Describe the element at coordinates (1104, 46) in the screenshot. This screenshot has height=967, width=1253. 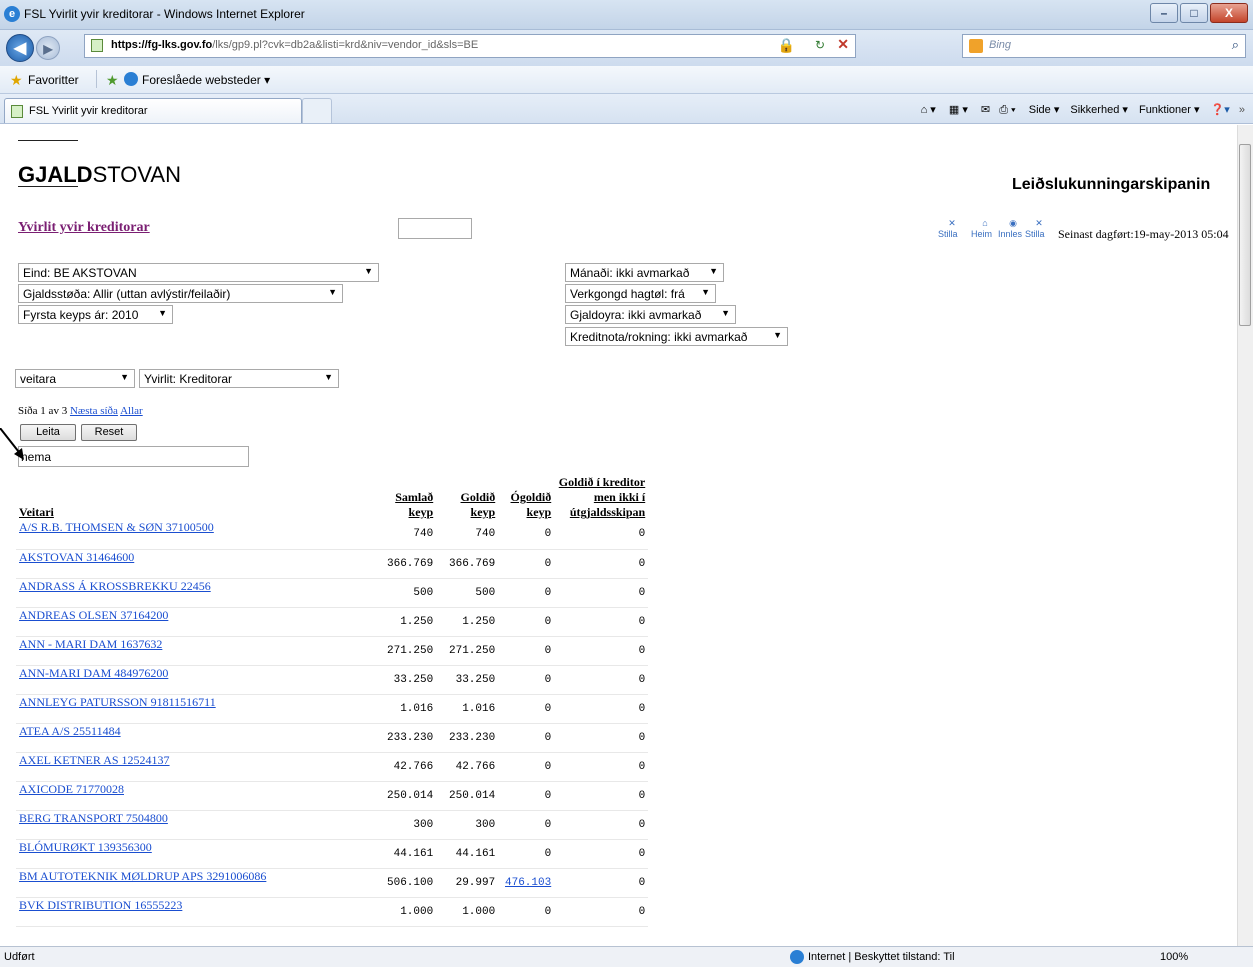
I see `search-box: Bing ⌕` at that location.